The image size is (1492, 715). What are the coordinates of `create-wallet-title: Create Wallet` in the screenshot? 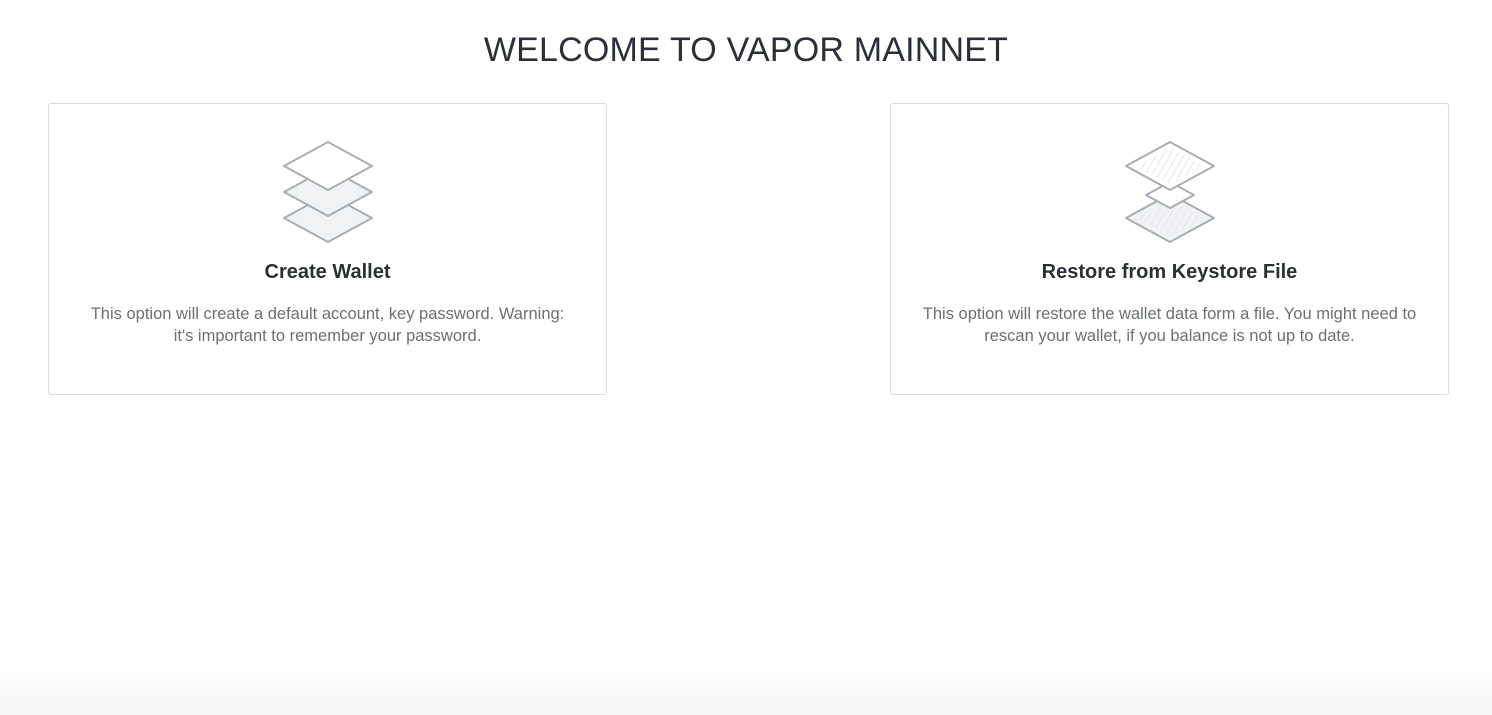 It's located at (327, 272).